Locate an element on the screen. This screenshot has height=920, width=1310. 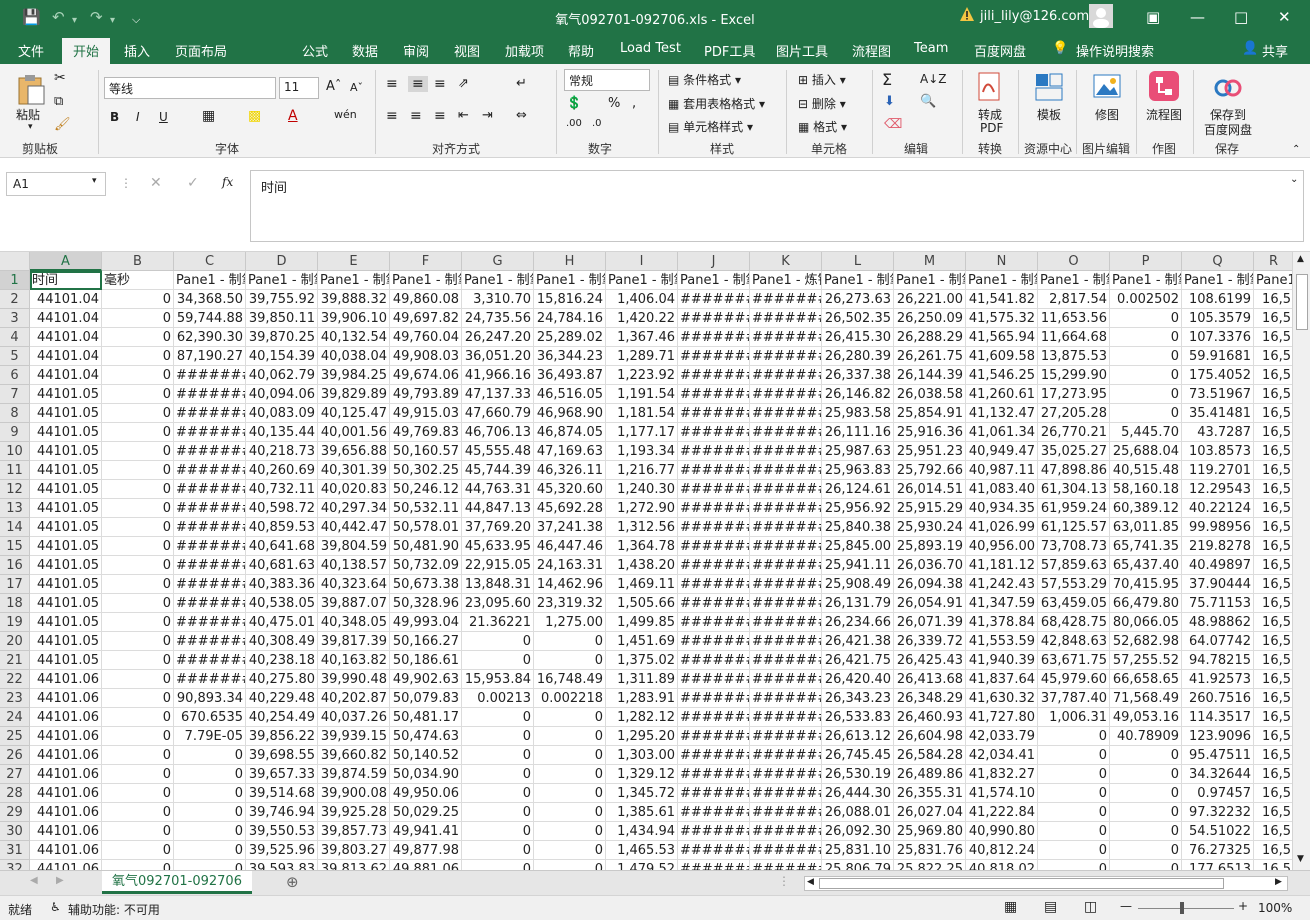
cell: 66,658.65 is located at coordinates (1146, 679).